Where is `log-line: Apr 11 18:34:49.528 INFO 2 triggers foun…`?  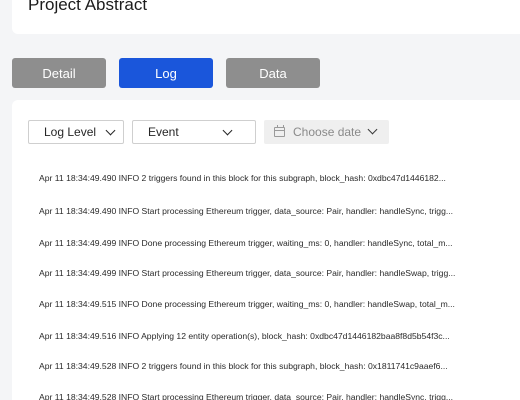 log-line: Apr 11 18:34:49.528 INFO 2 triggers foun… is located at coordinates (243, 366).